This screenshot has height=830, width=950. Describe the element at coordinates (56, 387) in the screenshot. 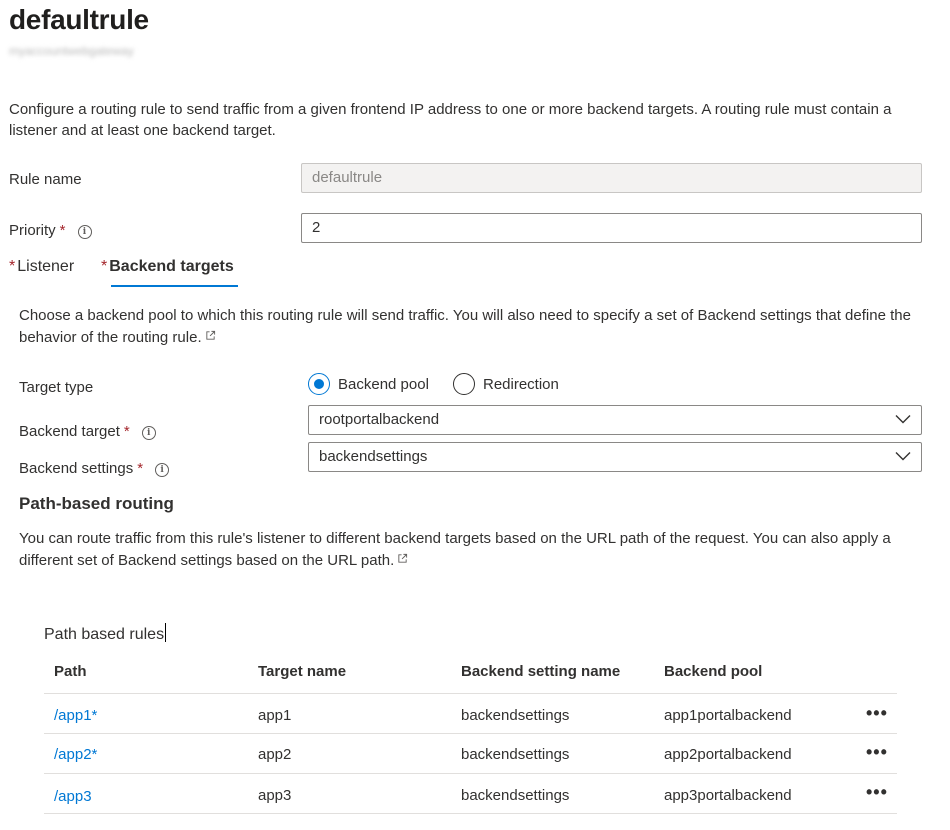

I see `target-type-label: Target type` at that location.